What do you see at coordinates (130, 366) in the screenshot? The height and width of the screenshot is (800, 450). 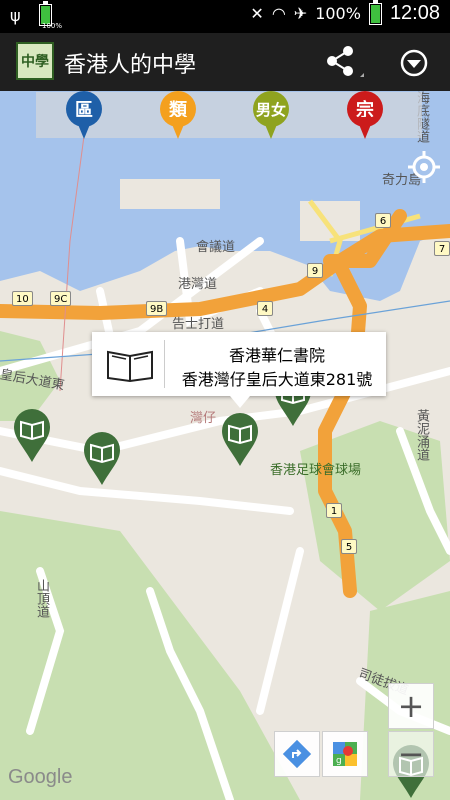 I see `open-book-icon` at bounding box center [130, 366].